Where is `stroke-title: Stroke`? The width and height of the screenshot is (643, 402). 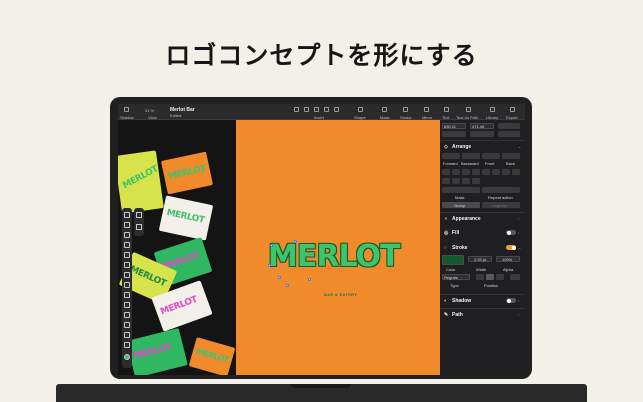 stroke-title: Stroke is located at coordinates (460, 248).